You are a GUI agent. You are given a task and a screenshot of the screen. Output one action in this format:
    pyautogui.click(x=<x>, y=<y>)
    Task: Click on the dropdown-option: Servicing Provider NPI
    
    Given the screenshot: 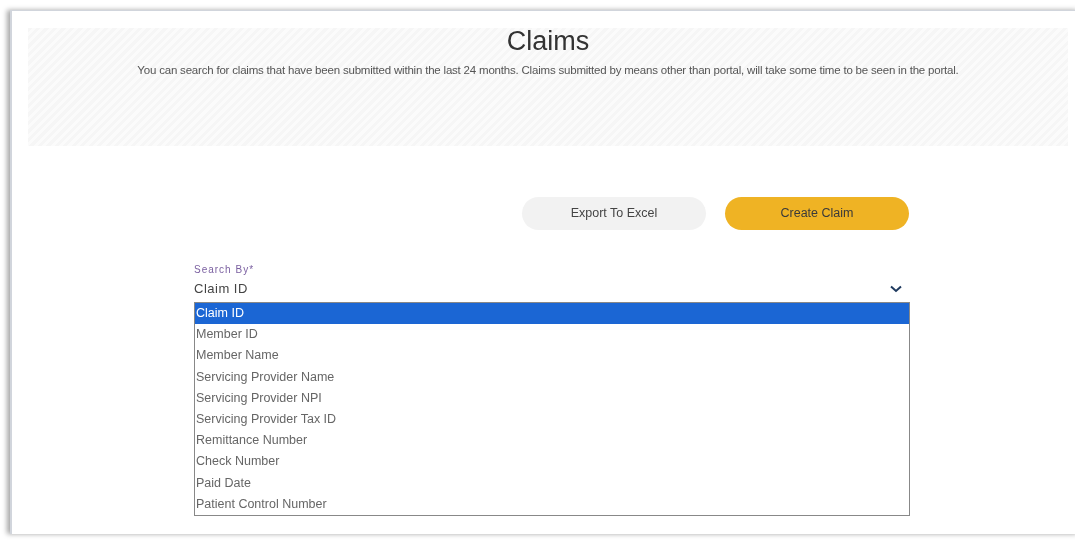 What is the action you would take?
    pyautogui.click(x=552, y=398)
    